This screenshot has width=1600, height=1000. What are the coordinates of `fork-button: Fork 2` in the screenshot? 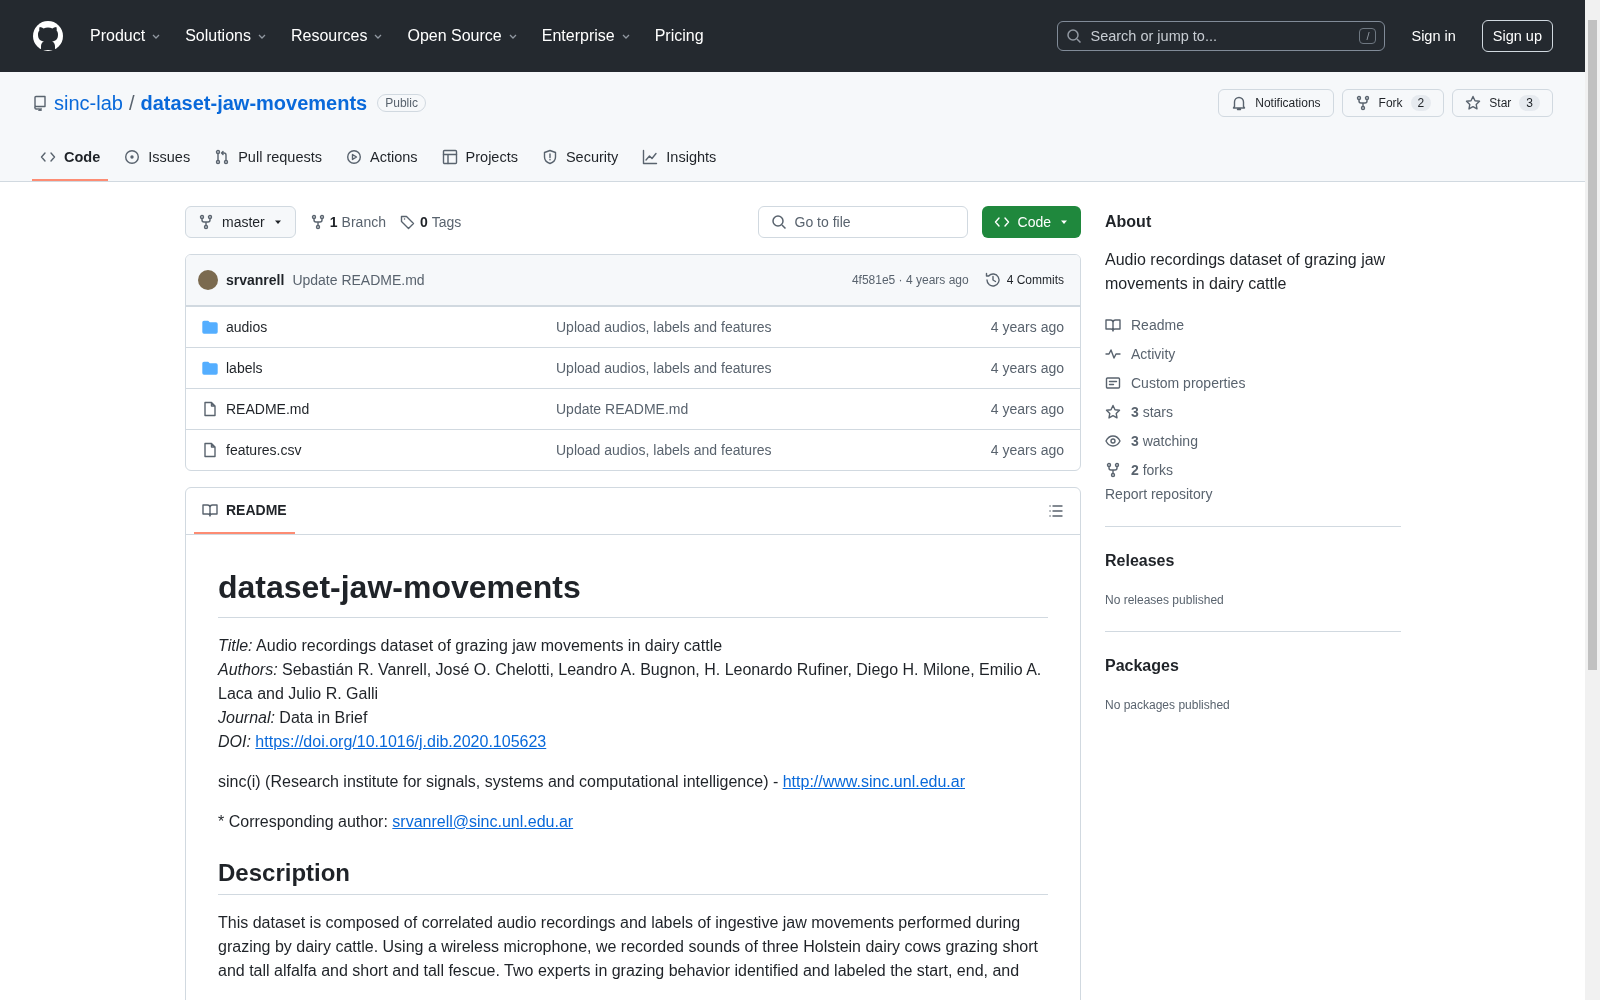 It's located at (1393, 103).